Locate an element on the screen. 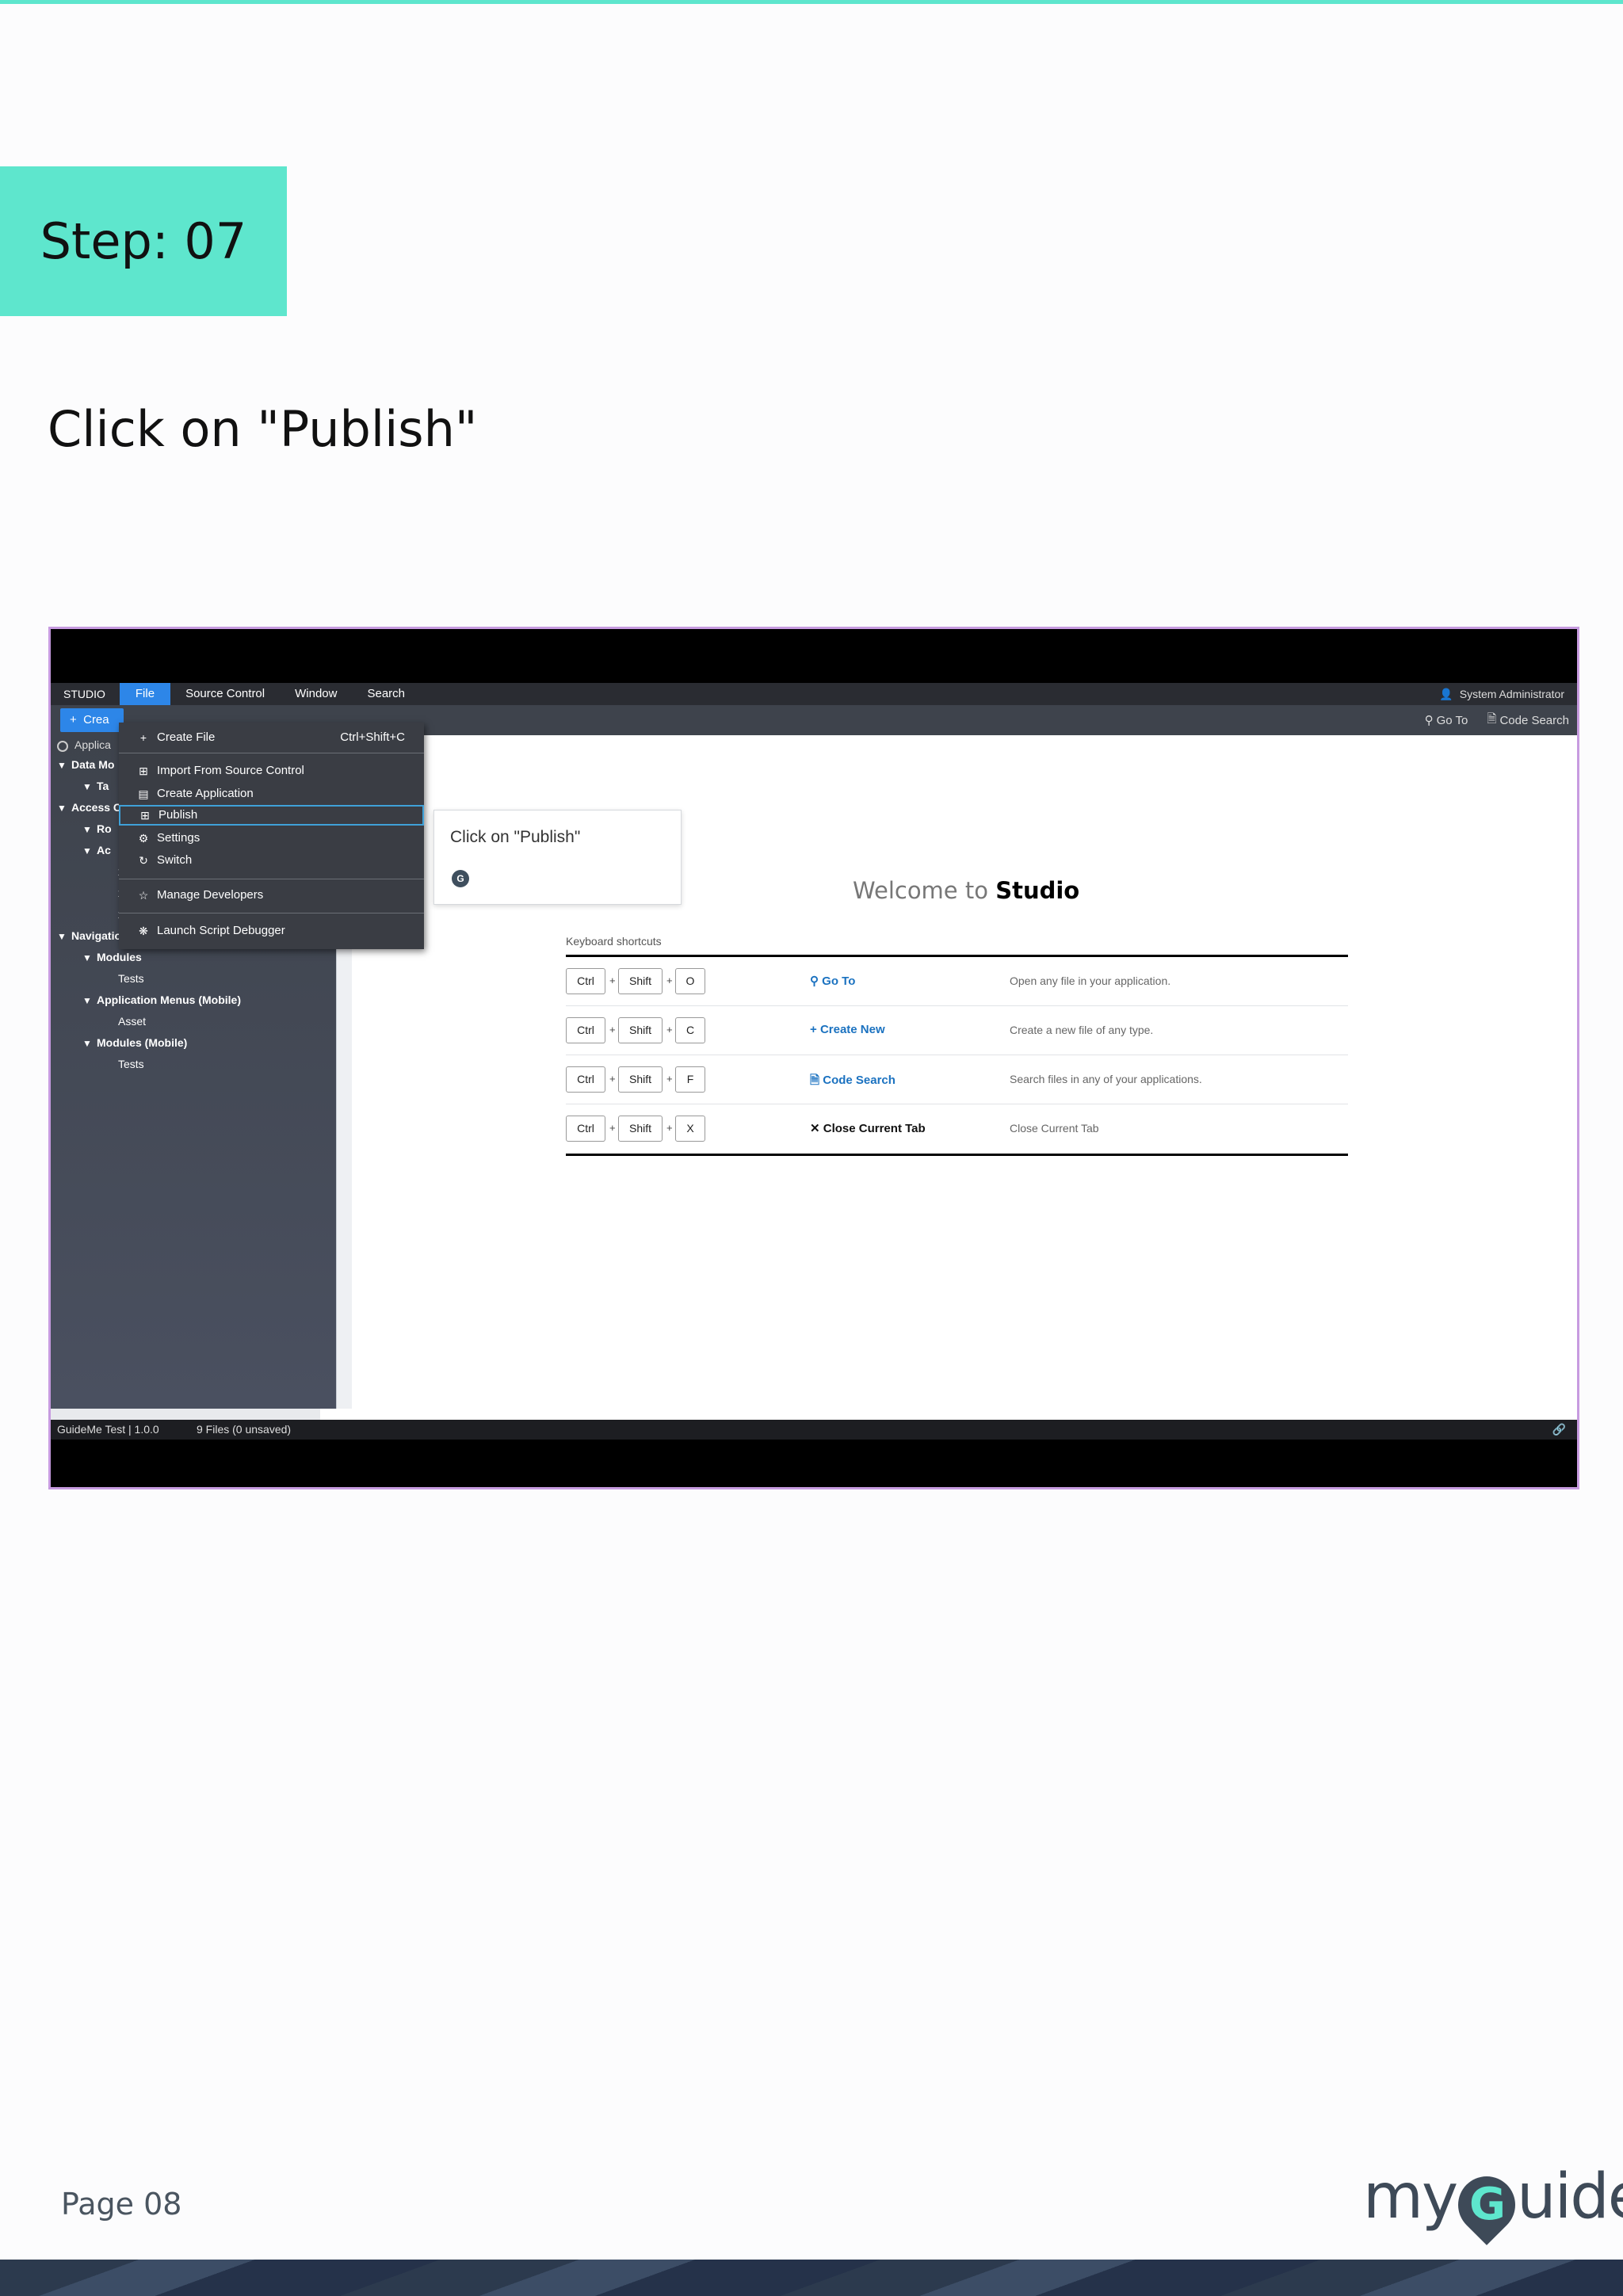  user-menu: 👤 System Administrator is located at coordinates (1501, 694).